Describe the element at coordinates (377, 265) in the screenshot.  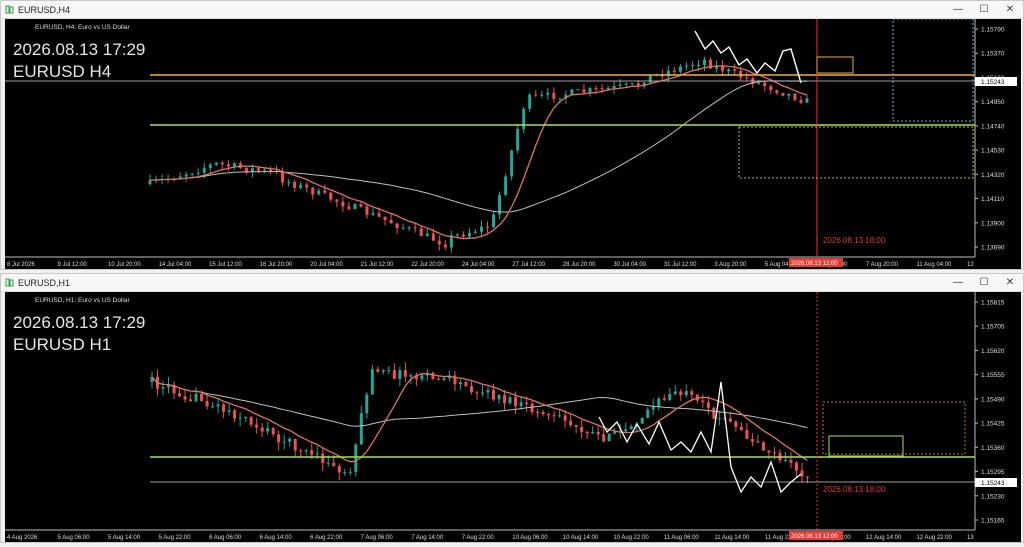
I see `time-tick-label: 21 Jul 12:00` at that location.